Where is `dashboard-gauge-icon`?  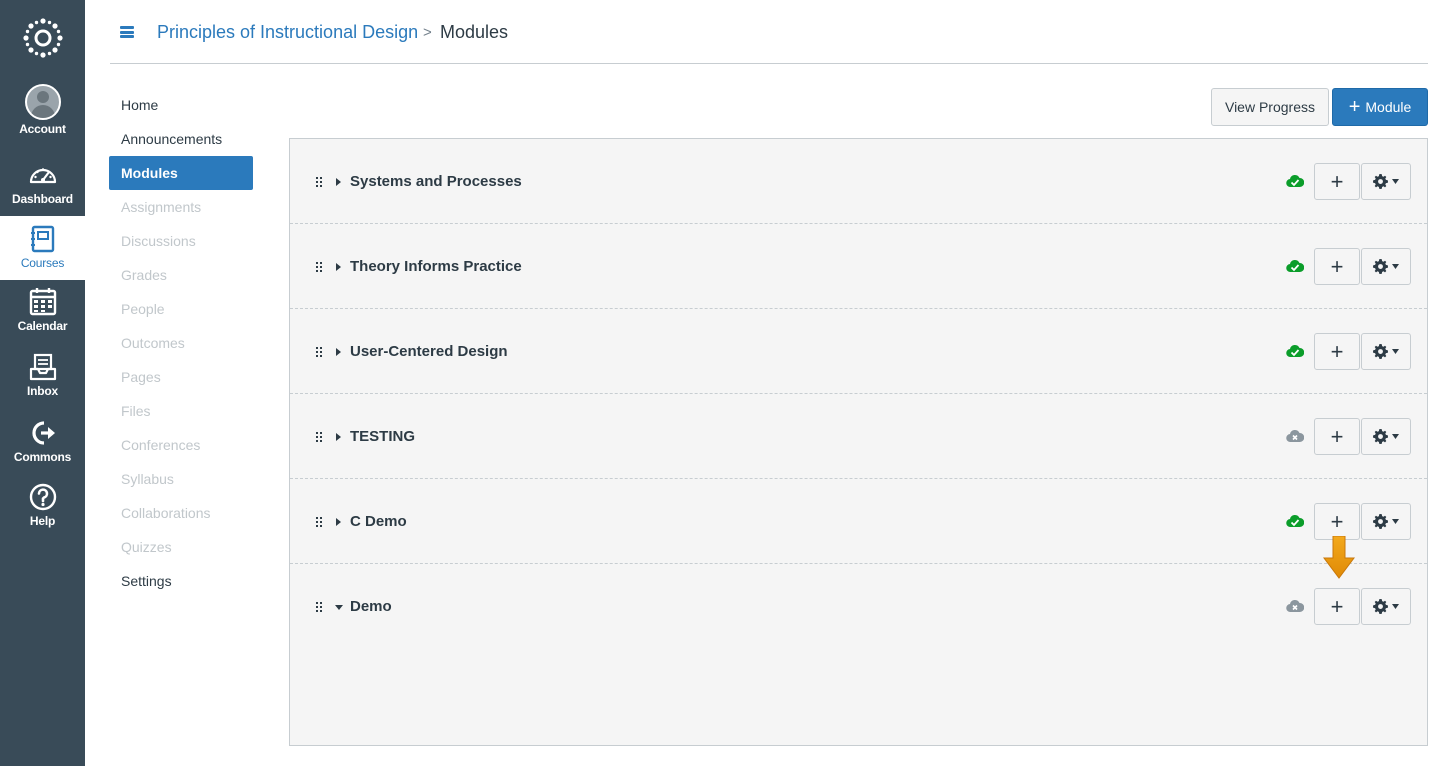 dashboard-gauge-icon is located at coordinates (42, 176).